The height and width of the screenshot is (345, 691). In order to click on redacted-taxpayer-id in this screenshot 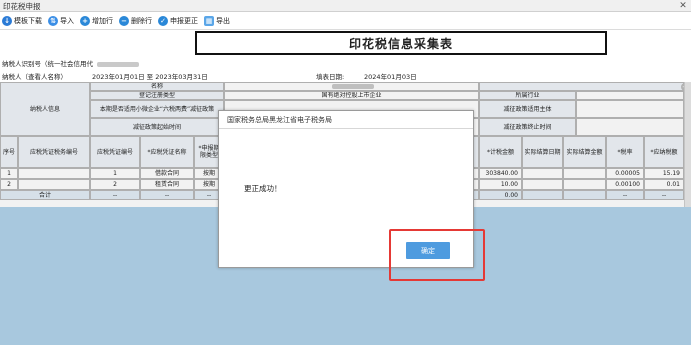, I will do `click(118, 64)`.